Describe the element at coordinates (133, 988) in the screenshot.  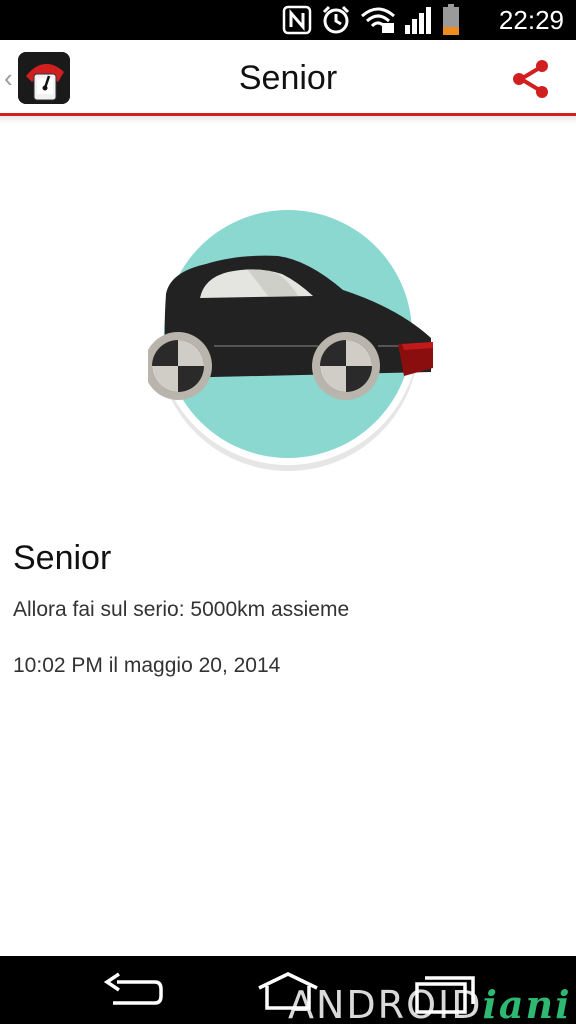
I see `back-icon` at that location.